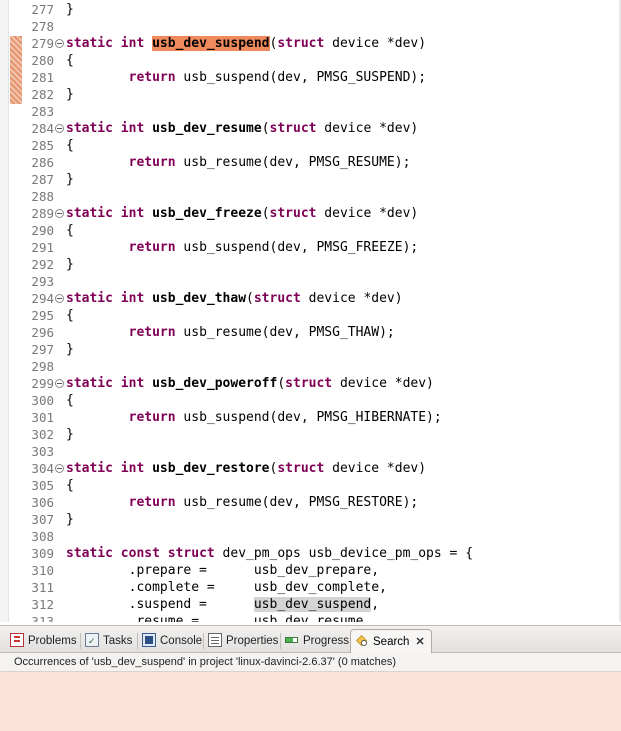 The height and width of the screenshot is (731, 621). I want to click on tab-problems-label: Problems, so click(52, 641).